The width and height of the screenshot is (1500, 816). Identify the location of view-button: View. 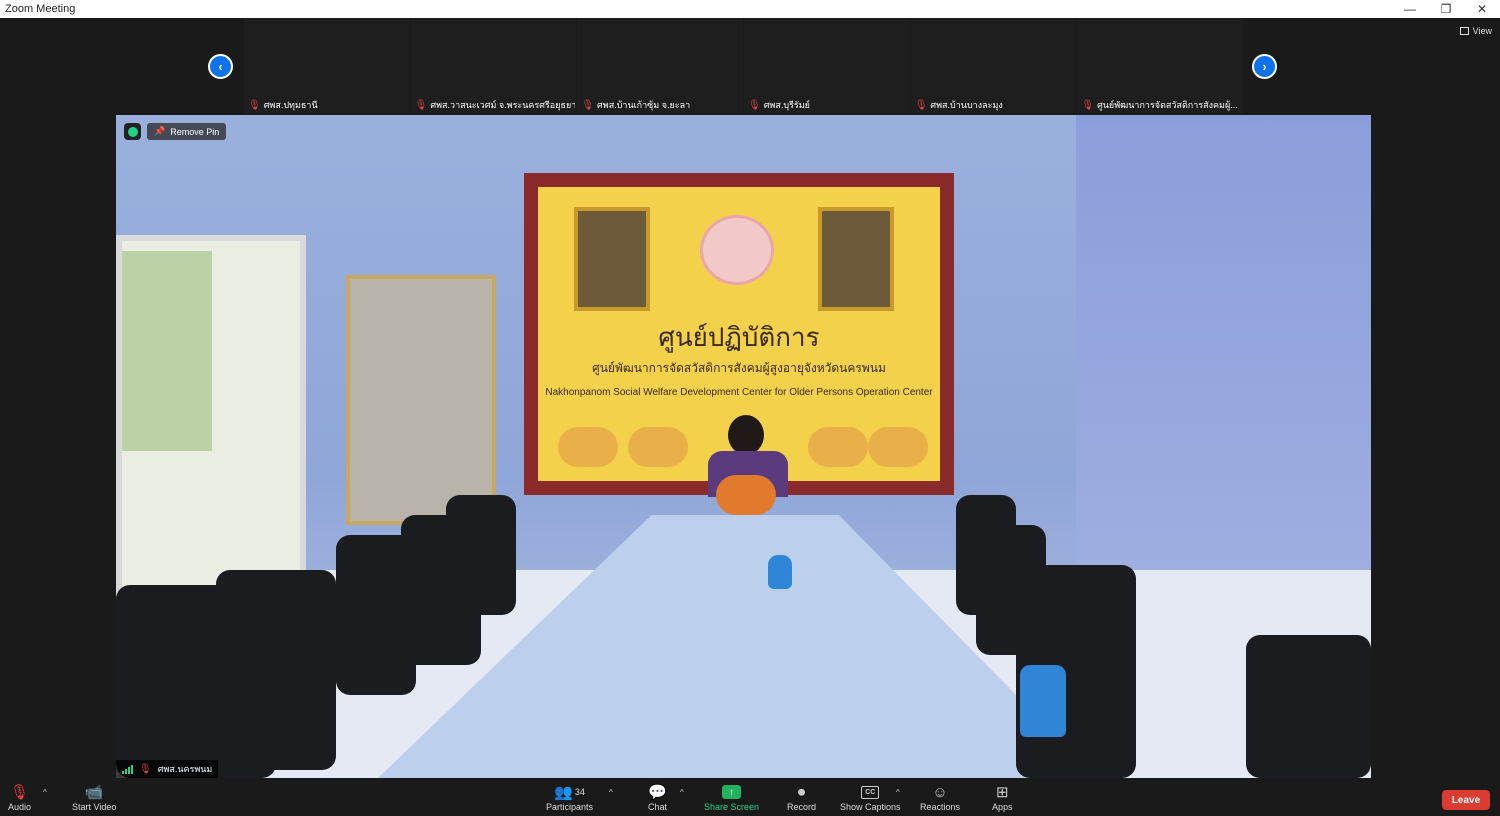
(1475, 31).